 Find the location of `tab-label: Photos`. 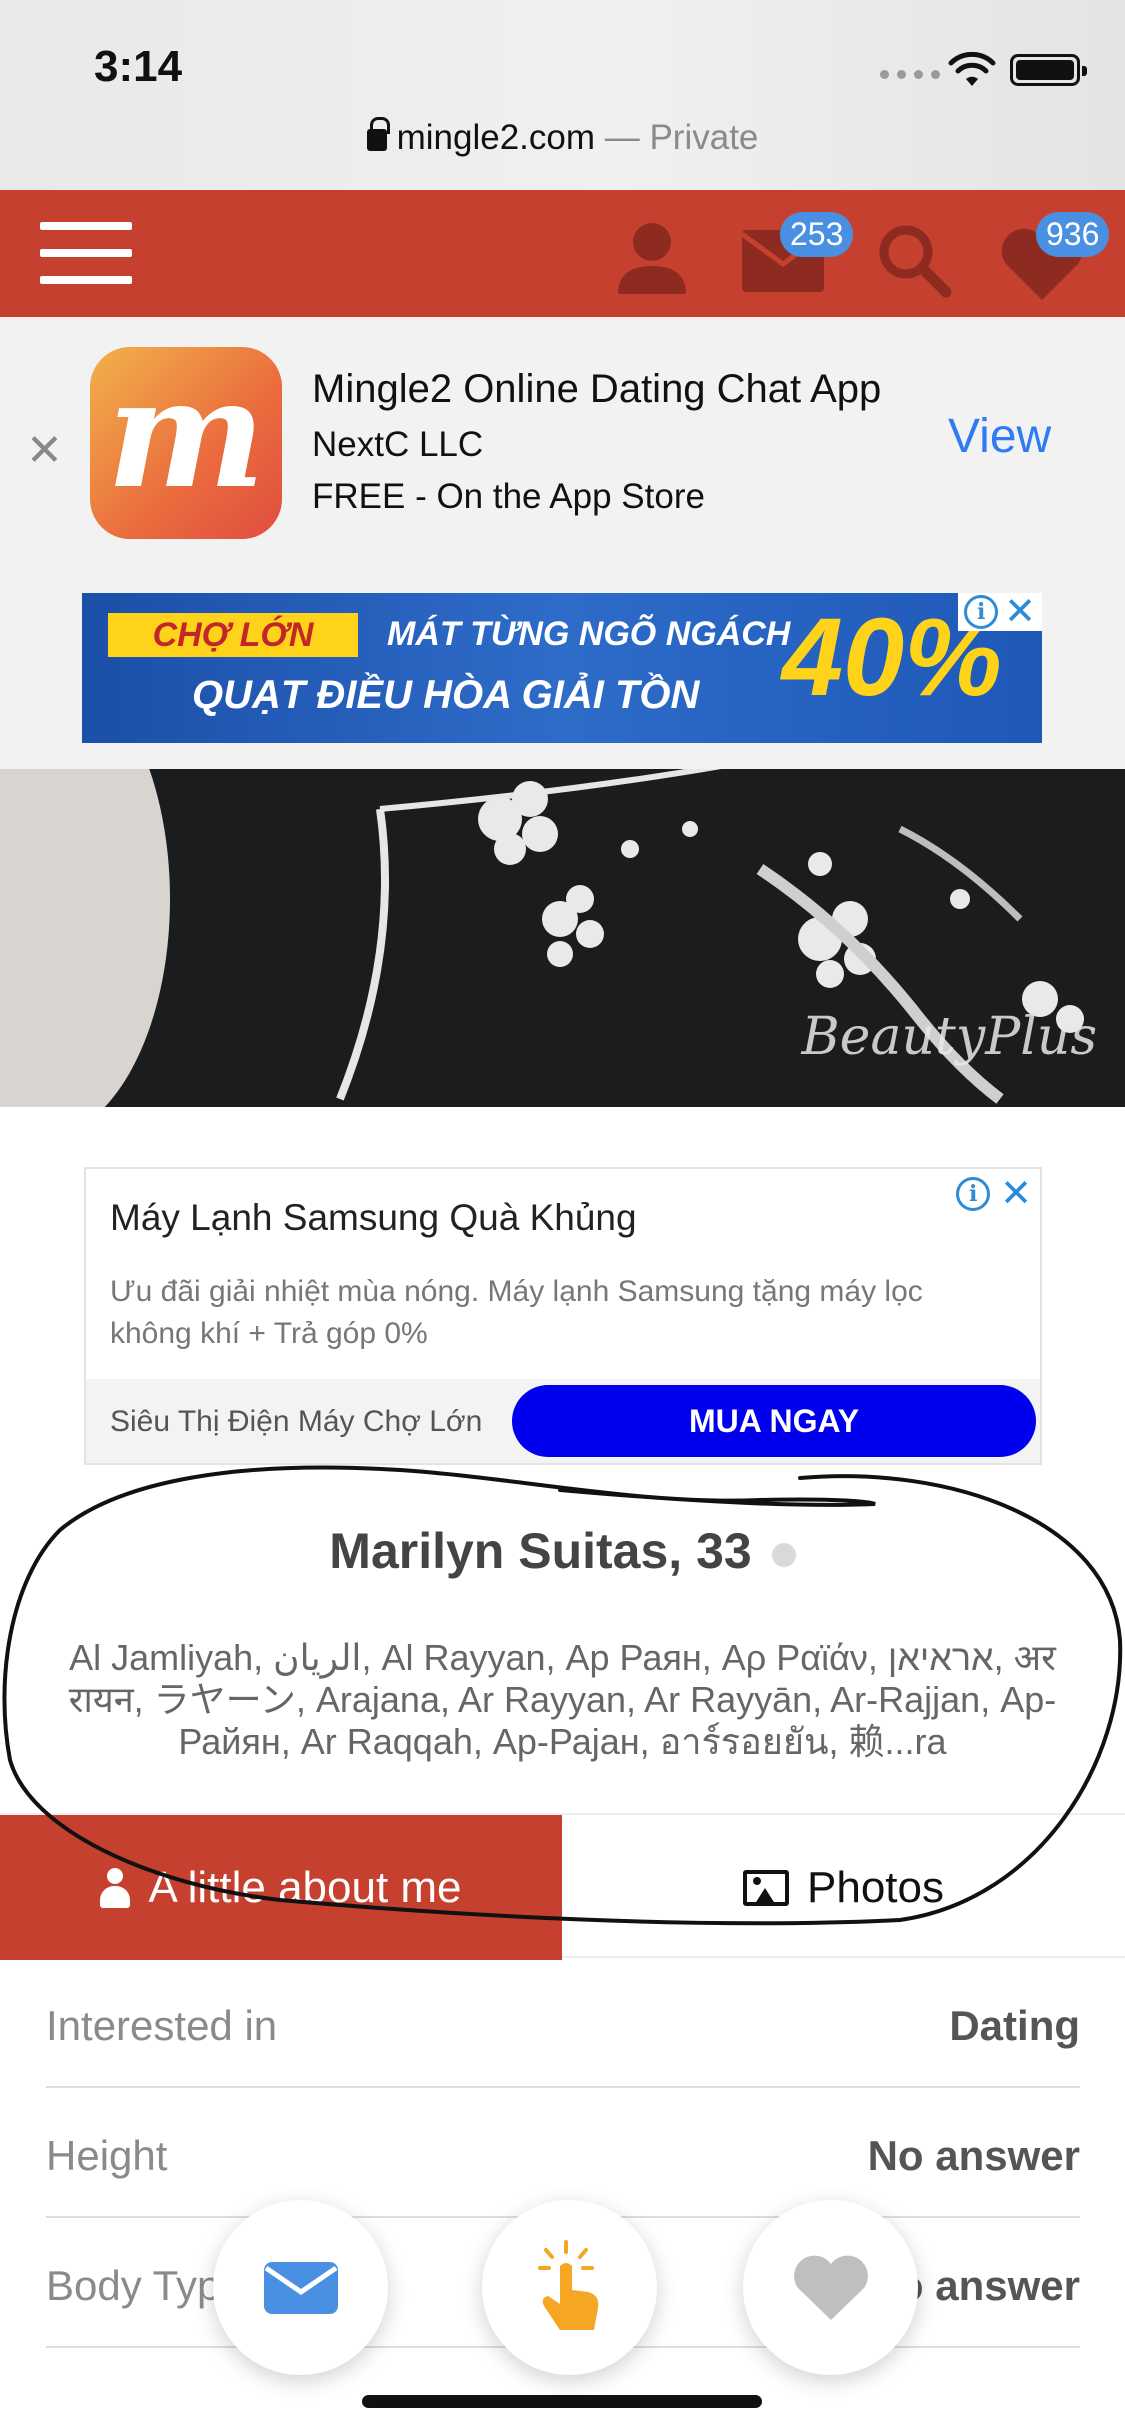

tab-label: Photos is located at coordinates (875, 1887).